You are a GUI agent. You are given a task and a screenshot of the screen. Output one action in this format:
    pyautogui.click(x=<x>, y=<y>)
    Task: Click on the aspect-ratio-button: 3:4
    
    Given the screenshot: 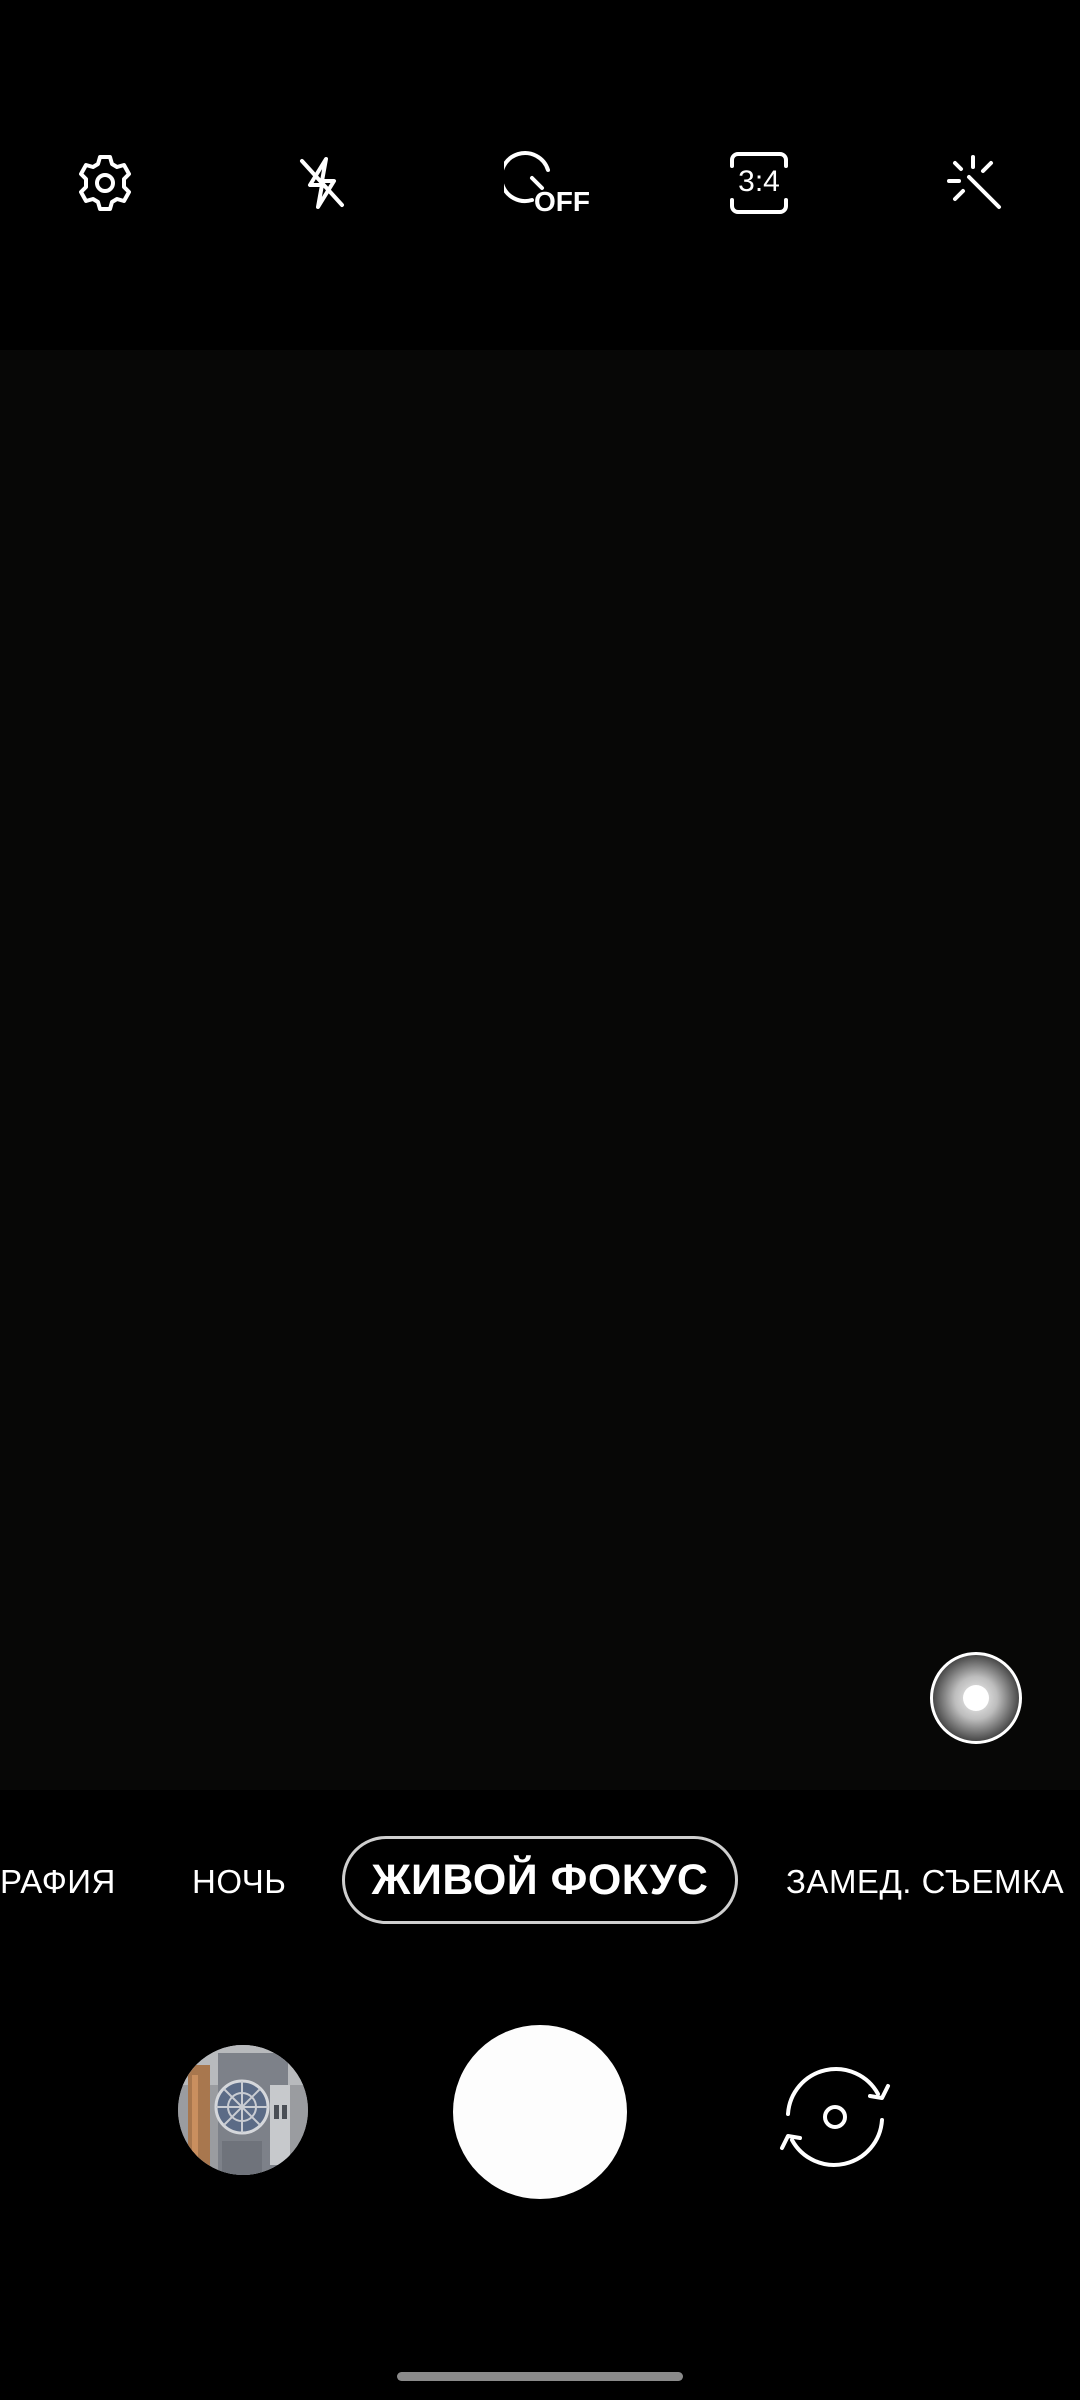 What is the action you would take?
    pyautogui.click(x=759, y=183)
    